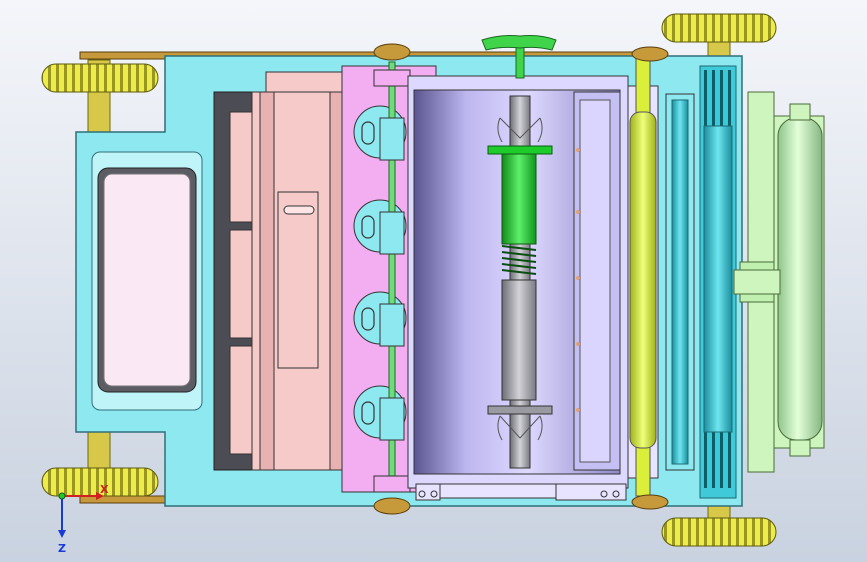  I want to click on axis-z-label: Z, so click(62, 548).